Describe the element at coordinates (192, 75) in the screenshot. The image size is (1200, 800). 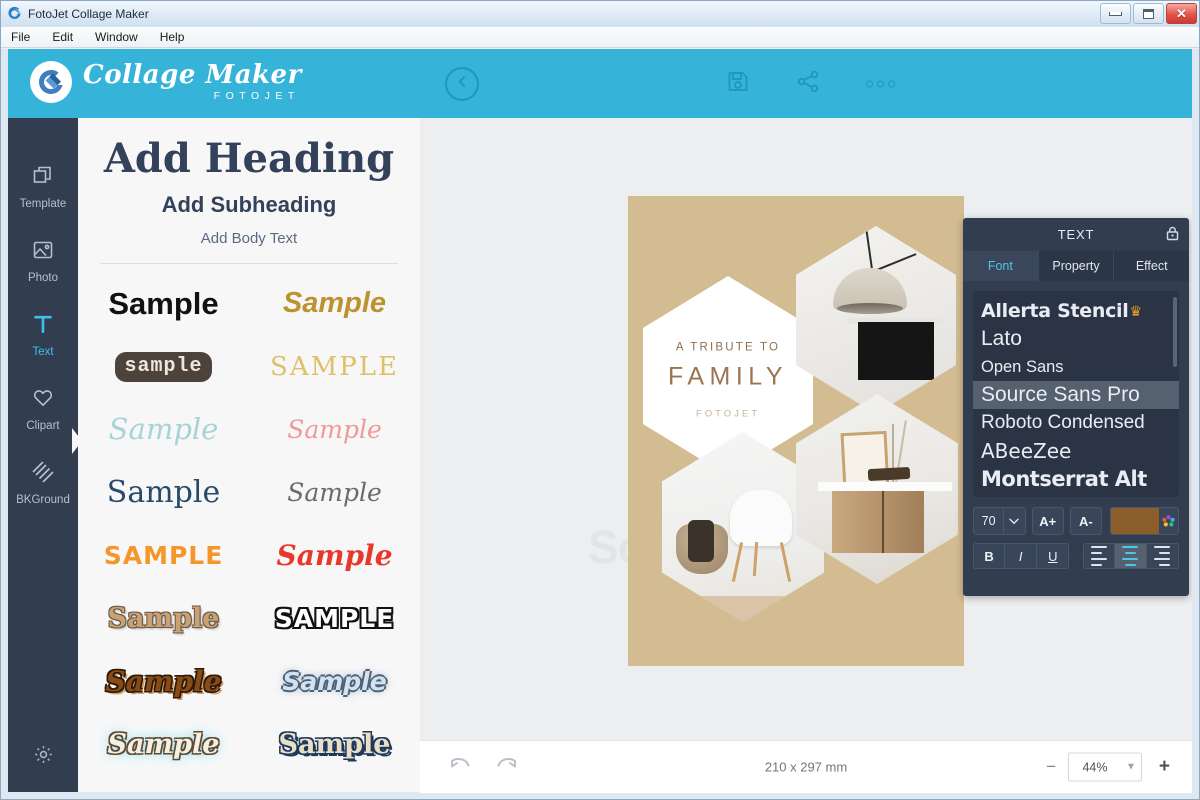
I see `brand-name: Collage Maker` at that location.